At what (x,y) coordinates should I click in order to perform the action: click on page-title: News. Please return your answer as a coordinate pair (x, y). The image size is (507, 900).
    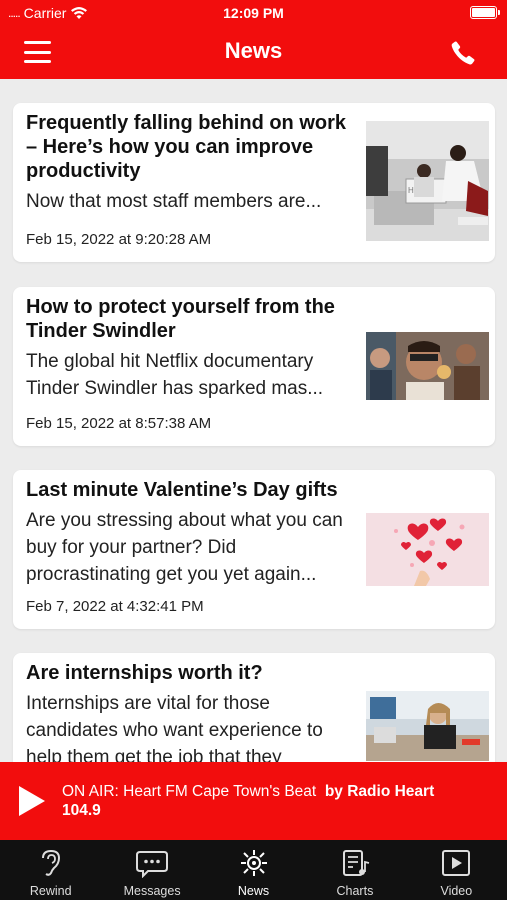
    Looking at the image, I should click on (253, 50).